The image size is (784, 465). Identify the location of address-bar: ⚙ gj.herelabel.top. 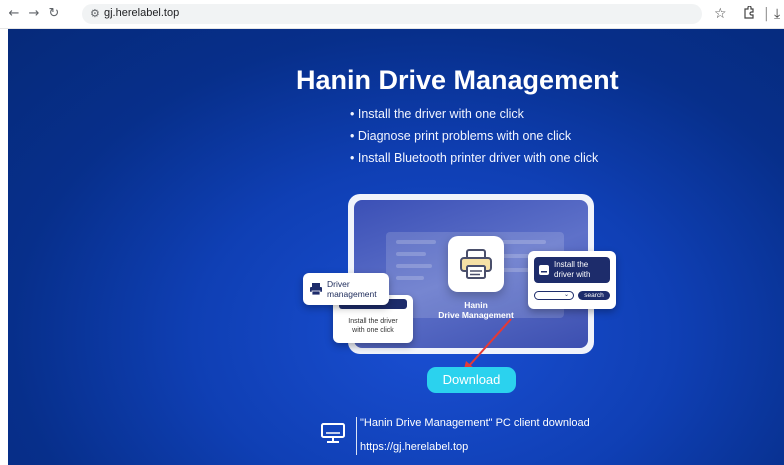
(392, 14).